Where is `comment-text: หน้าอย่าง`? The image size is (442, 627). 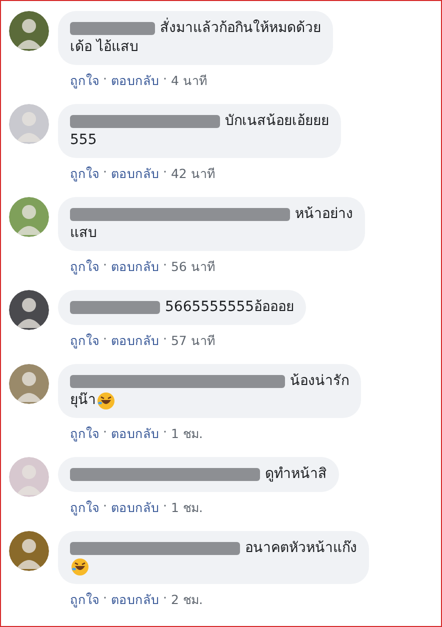 comment-text: หน้าอย่าง is located at coordinates (324, 214).